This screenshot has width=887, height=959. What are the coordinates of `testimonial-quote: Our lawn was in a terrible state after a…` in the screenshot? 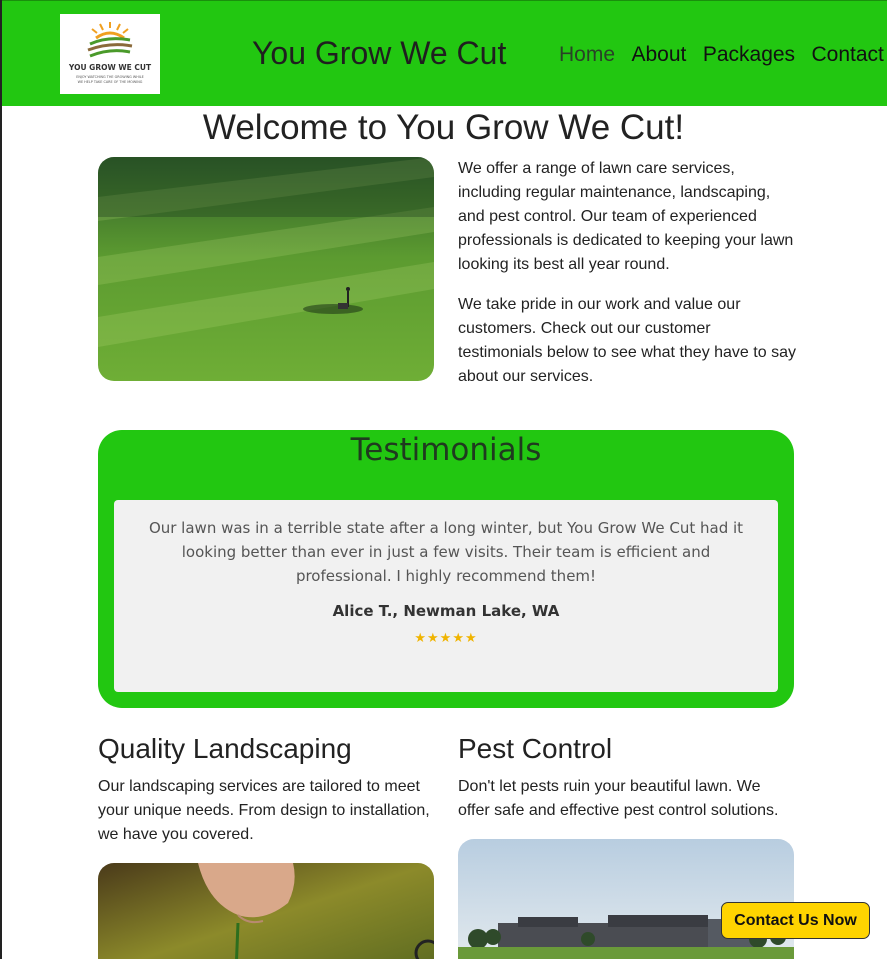 It's located at (446, 552).